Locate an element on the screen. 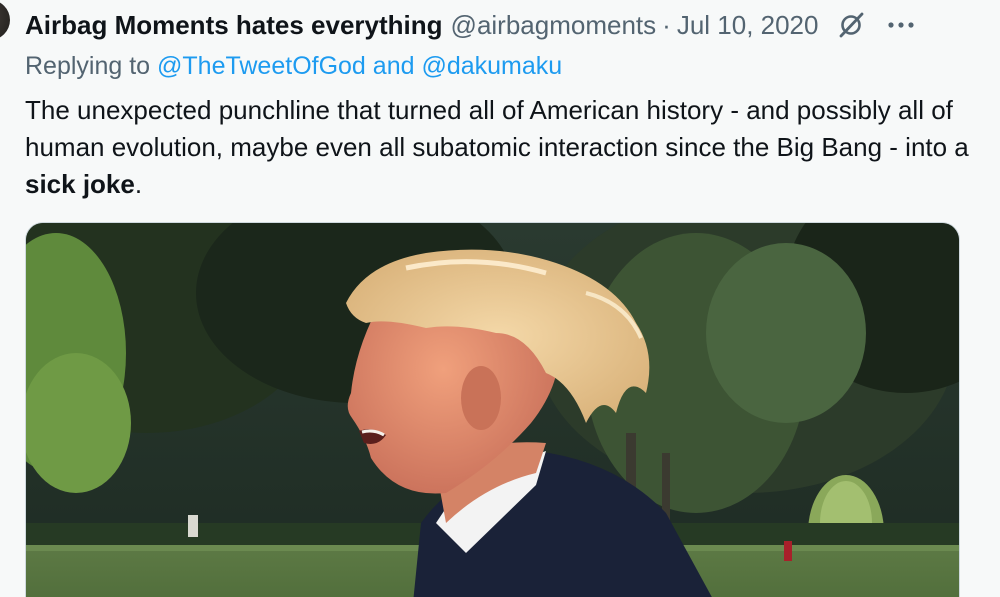  reply-mention-thetweetofgod: @TheTweetOfGod is located at coordinates (261, 66).